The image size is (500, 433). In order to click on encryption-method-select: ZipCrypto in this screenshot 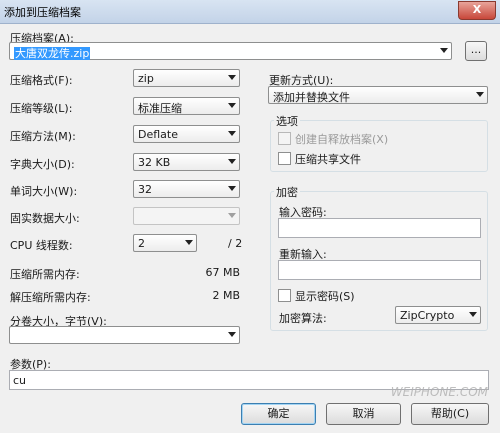, I will do `click(438, 315)`.